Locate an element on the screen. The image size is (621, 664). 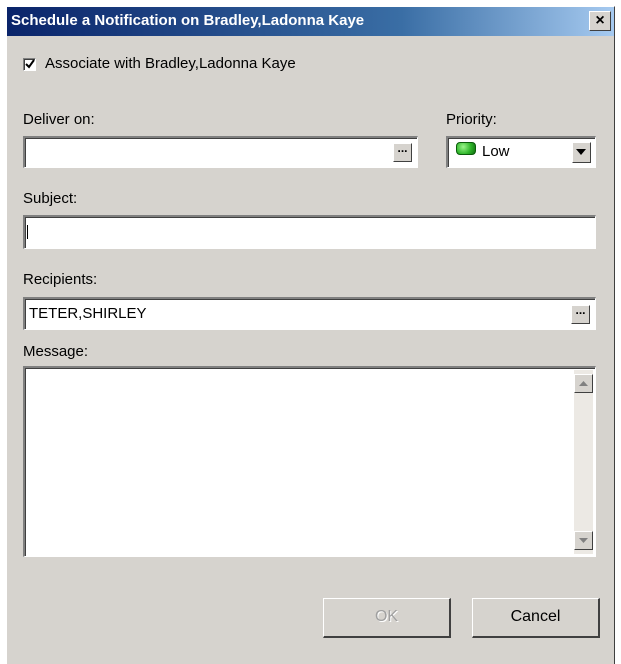
scroll-down-button is located at coordinates (583, 540).